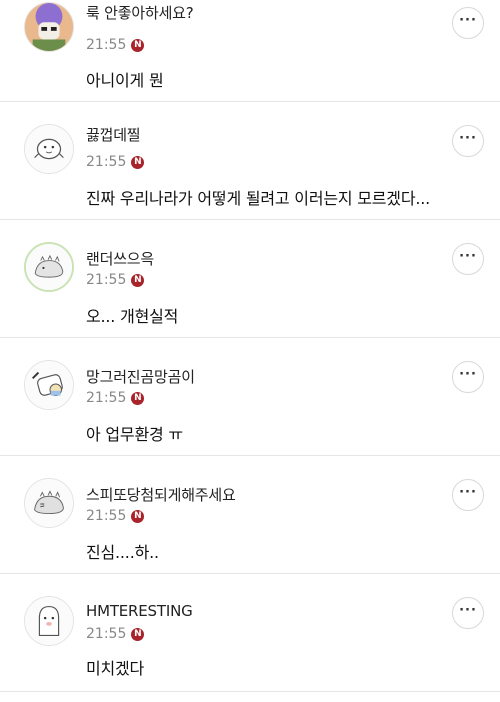  Describe the element at coordinates (132, 316) in the screenshot. I see `comment-text: 오... 개현실적` at that location.